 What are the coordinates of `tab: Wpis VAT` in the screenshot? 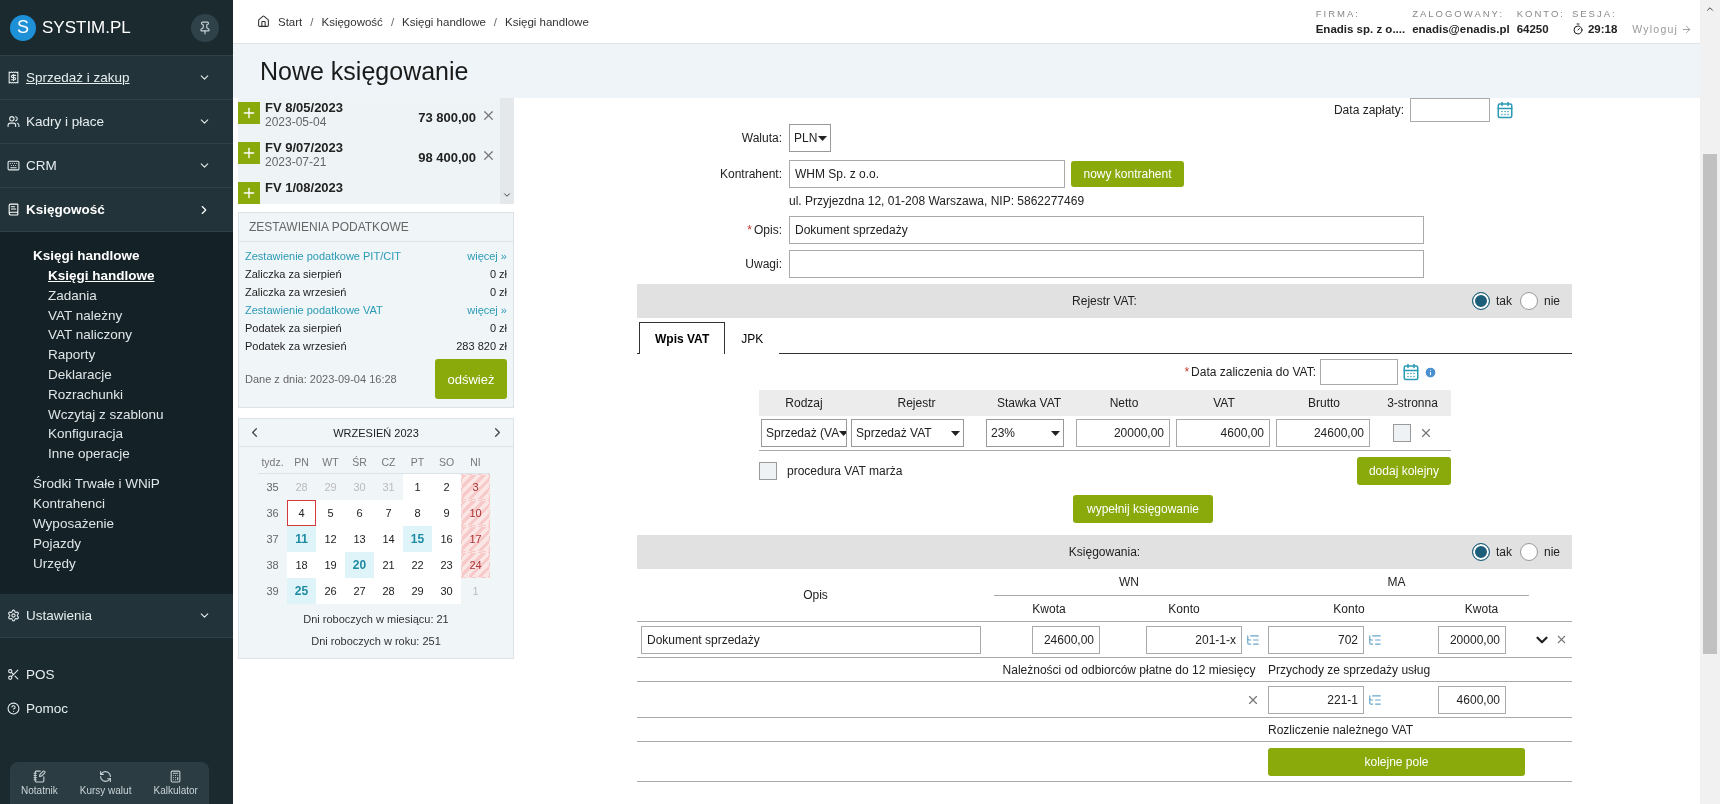 It's located at (682, 338).